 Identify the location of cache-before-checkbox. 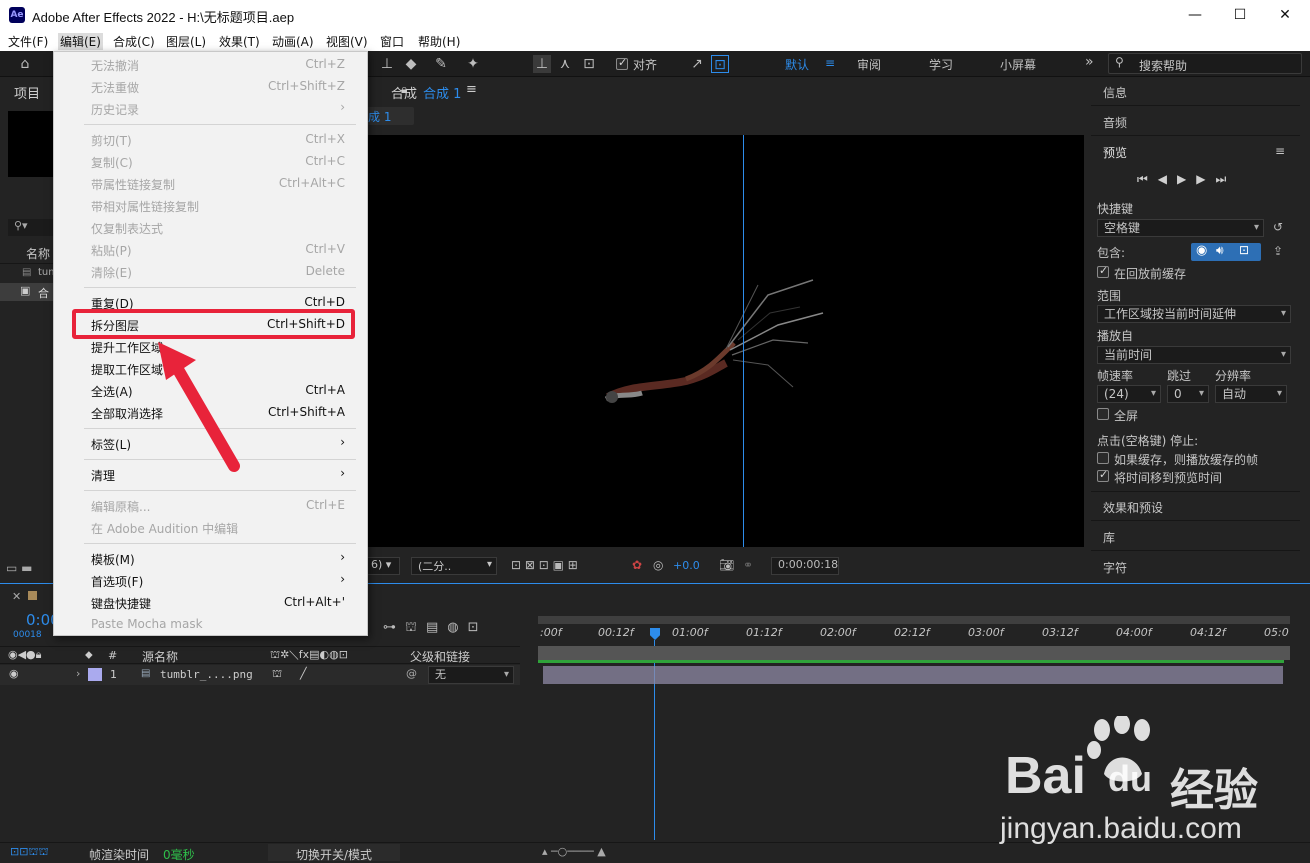
(1103, 271).